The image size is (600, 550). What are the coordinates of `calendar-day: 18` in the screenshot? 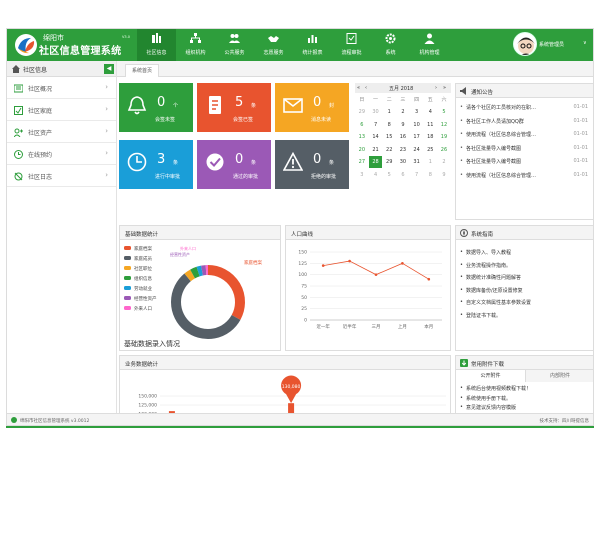 It's located at (430, 137).